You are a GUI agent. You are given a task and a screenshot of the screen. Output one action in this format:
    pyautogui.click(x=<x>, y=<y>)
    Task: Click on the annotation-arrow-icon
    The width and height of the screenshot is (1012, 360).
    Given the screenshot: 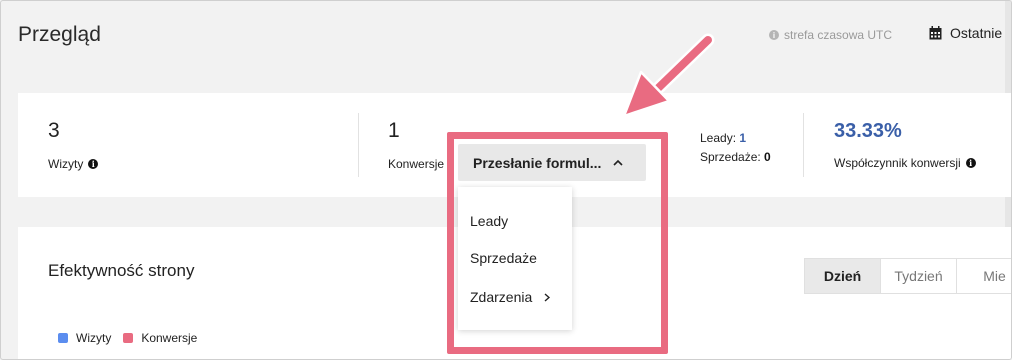 What is the action you would take?
    pyautogui.click(x=668, y=75)
    